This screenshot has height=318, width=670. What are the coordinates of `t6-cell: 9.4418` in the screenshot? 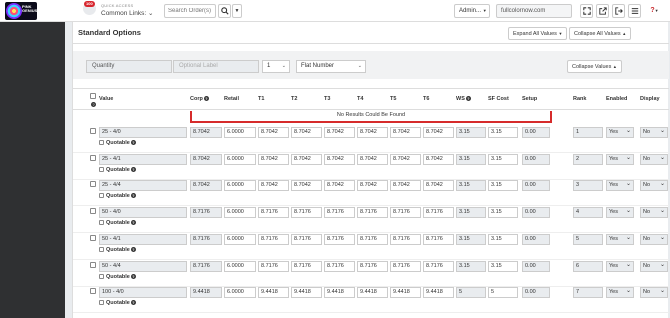 It's located at (438, 293).